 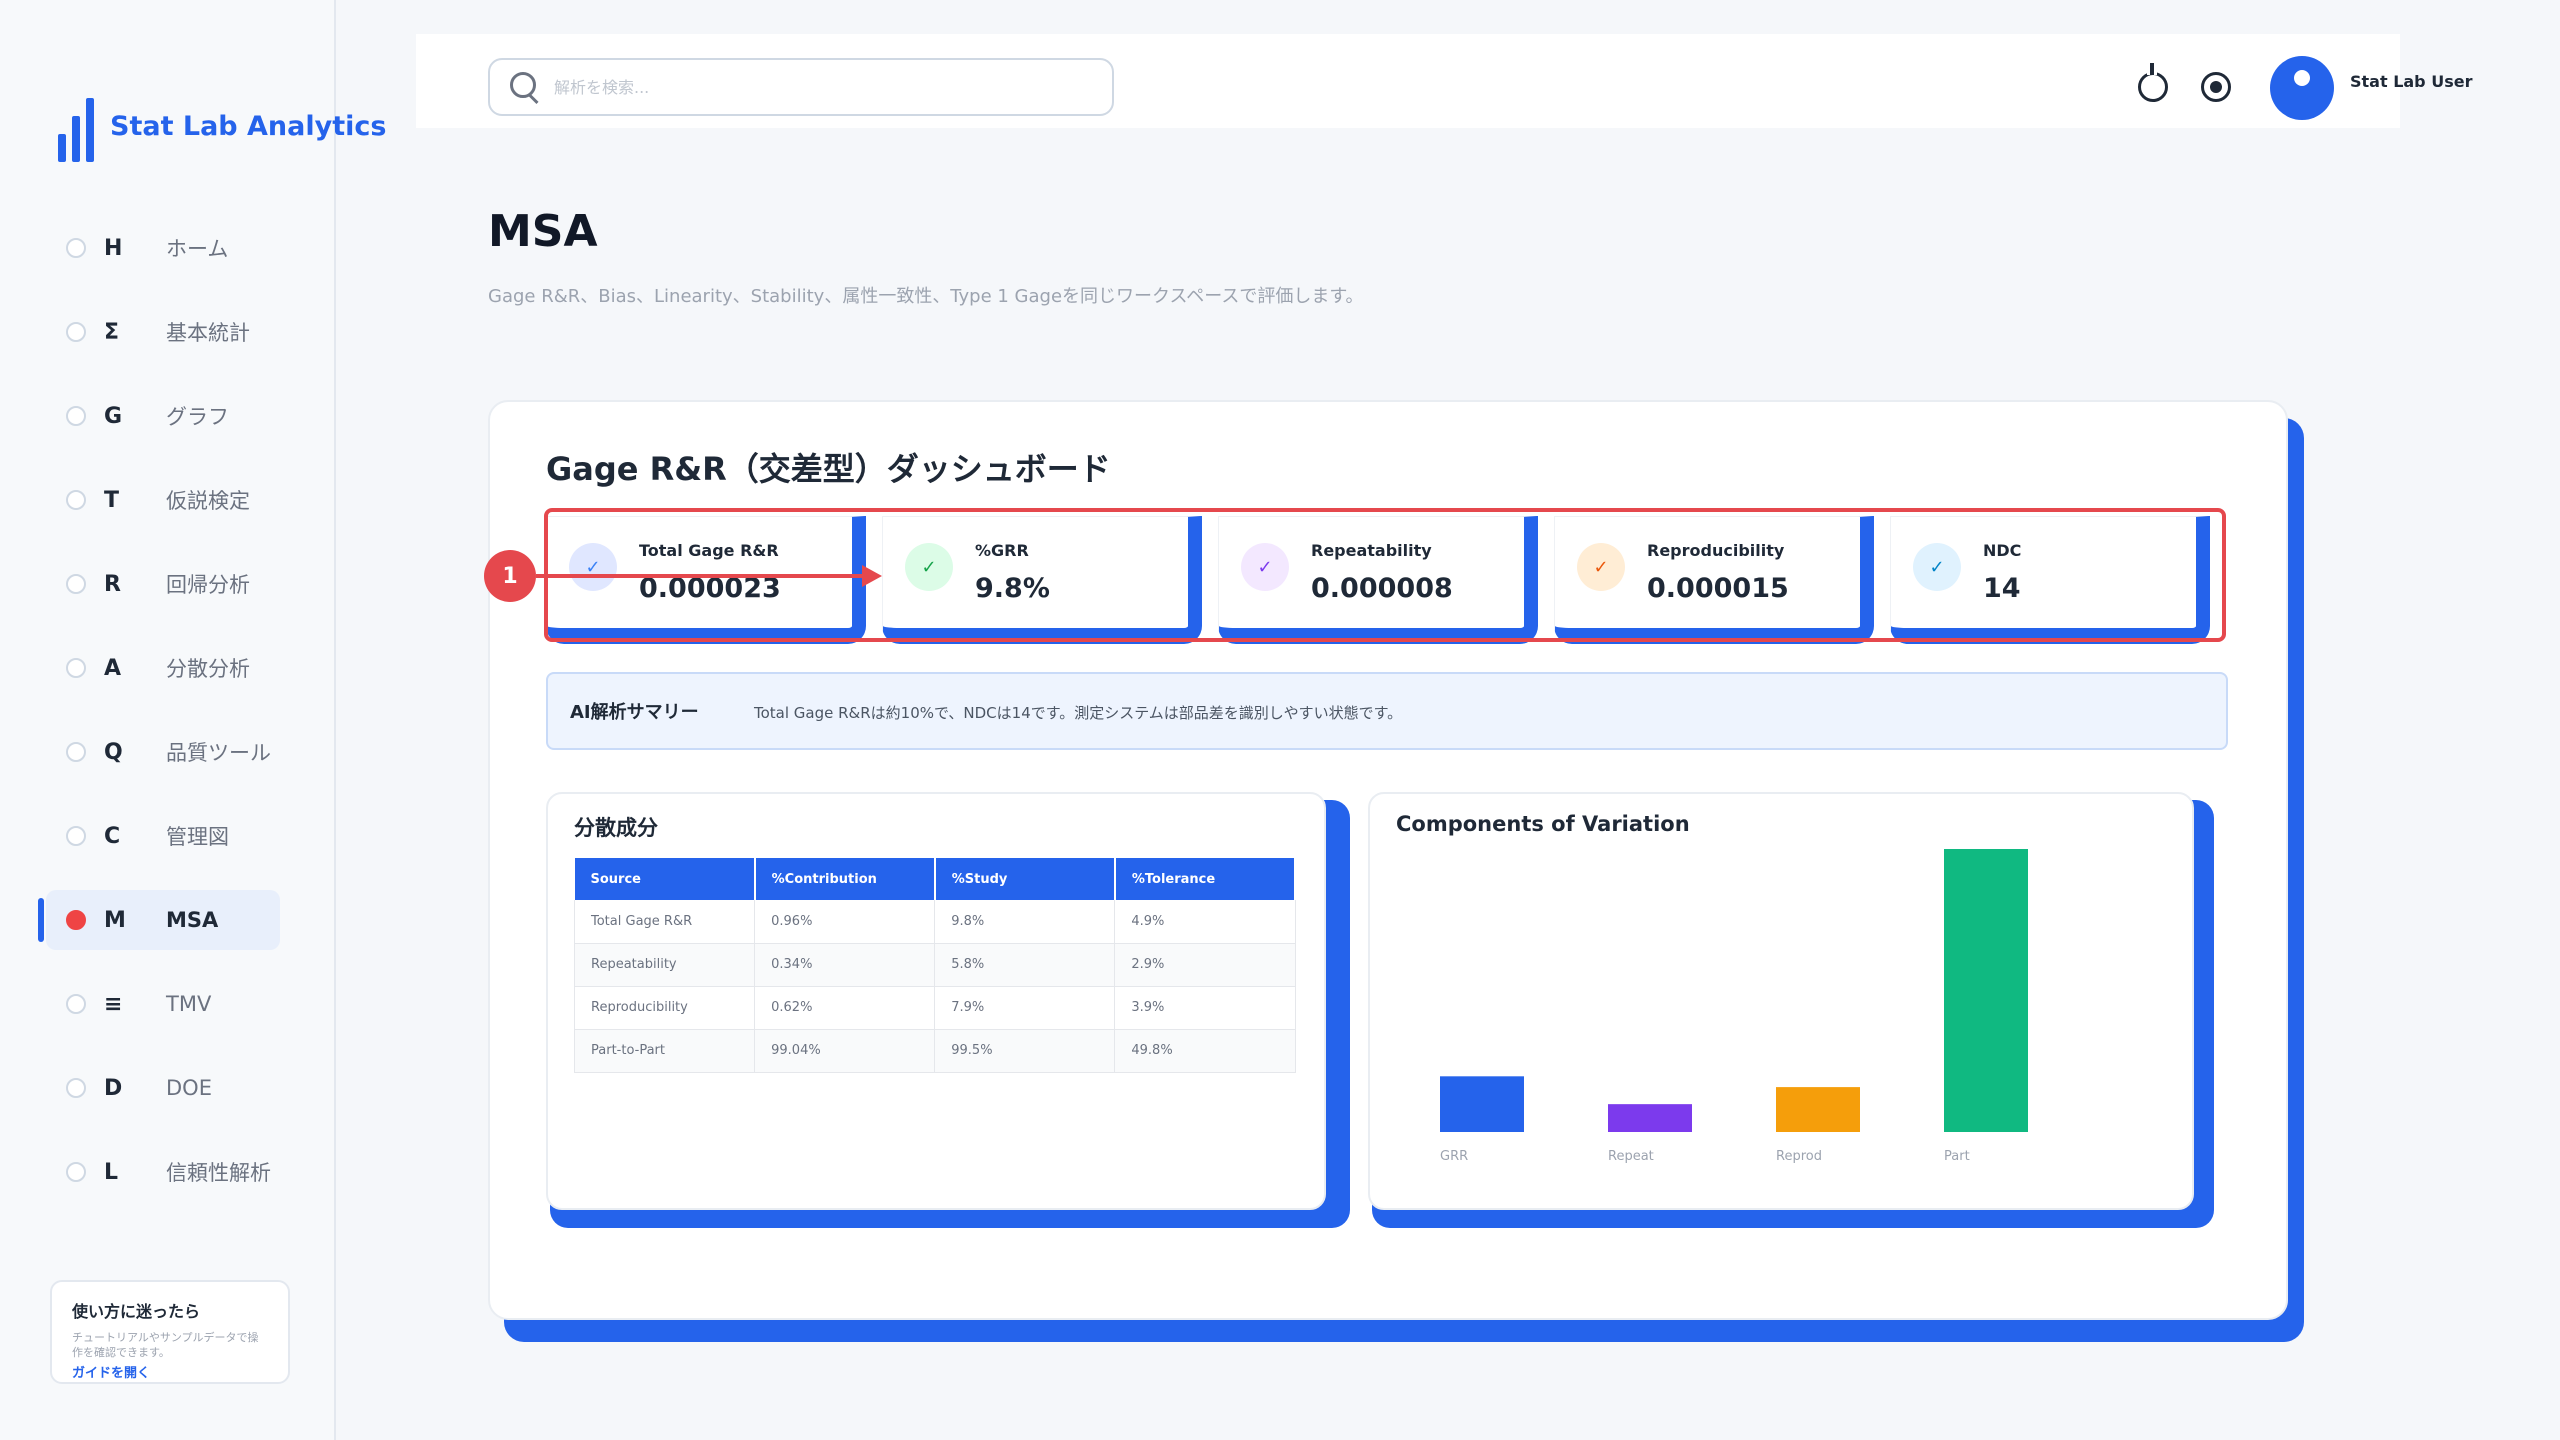 What do you see at coordinates (112, 332) in the screenshot?
I see `sidebar-item-letter: Σ` at bounding box center [112, 332].